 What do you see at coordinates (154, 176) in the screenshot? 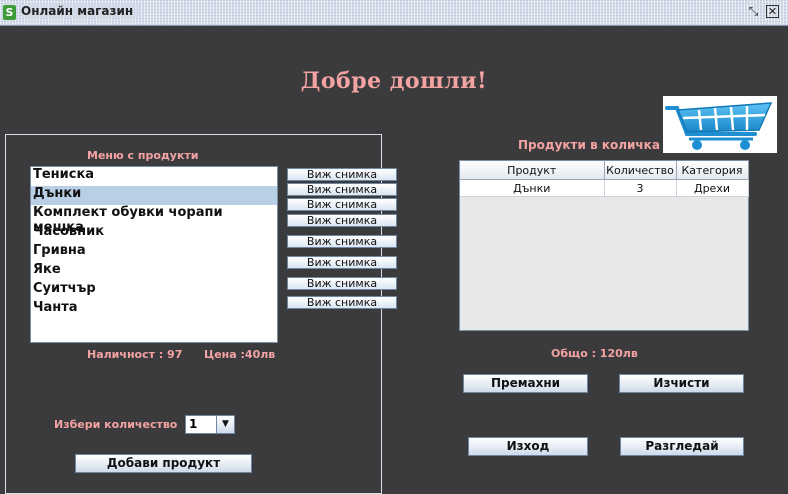
I see `list-item: Тениска` at bounding box center [154, 176].